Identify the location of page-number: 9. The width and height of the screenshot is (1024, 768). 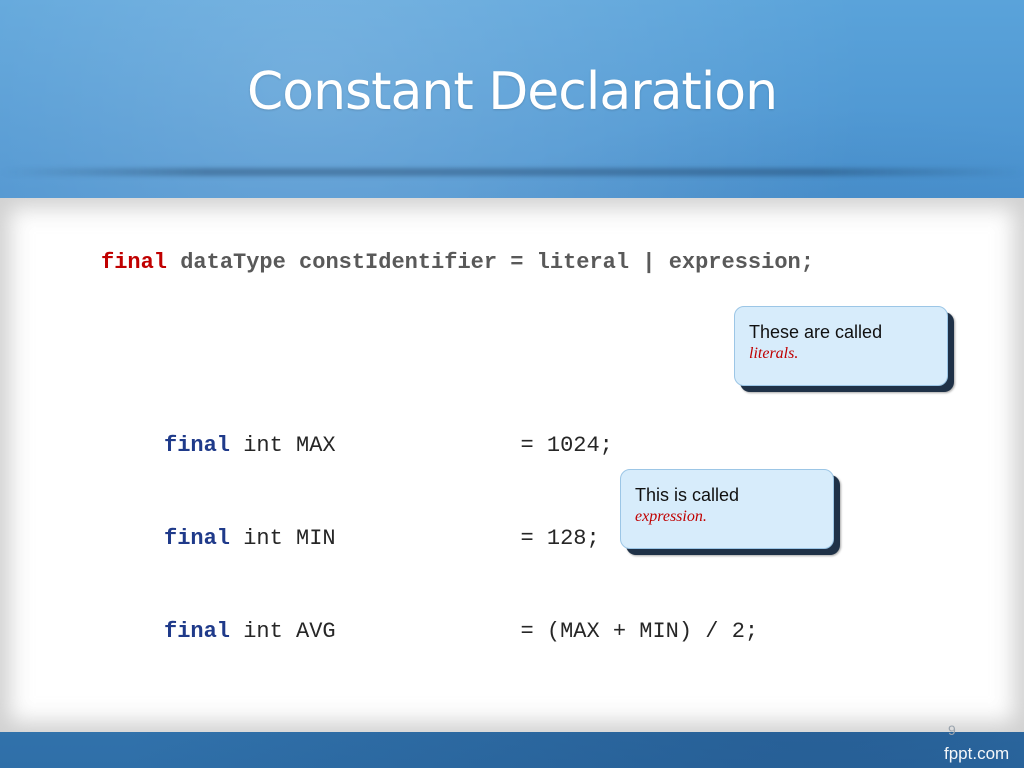
(952, 730).